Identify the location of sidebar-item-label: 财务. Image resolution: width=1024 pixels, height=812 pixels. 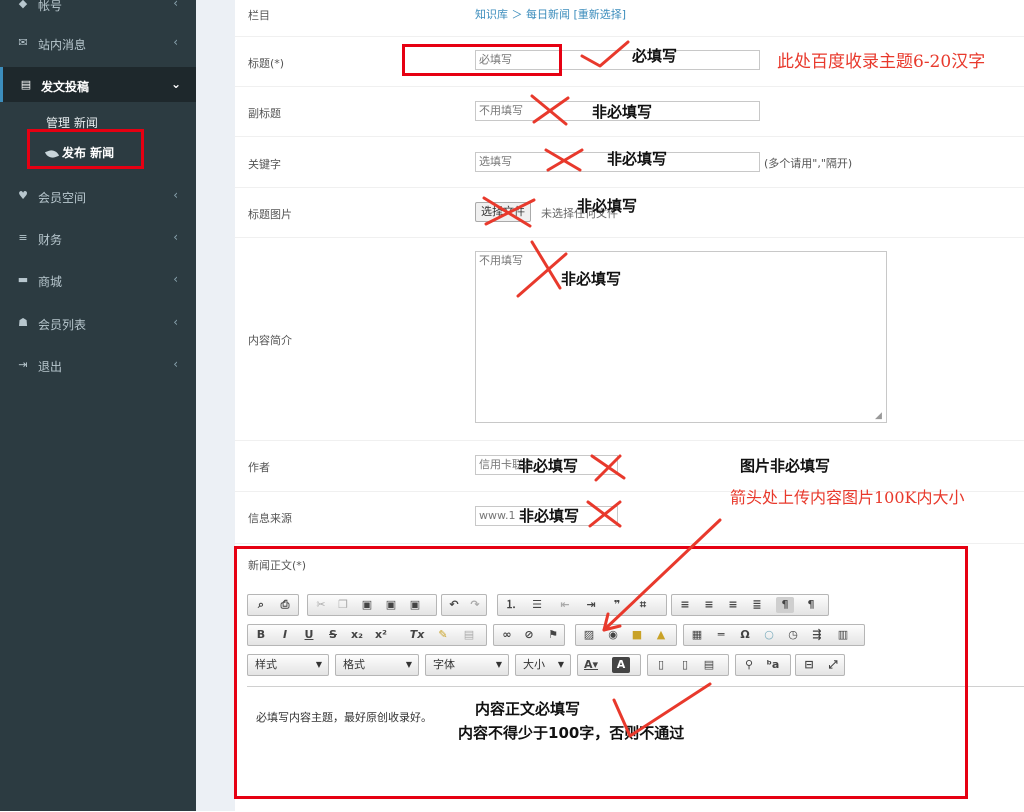
(50, 240).